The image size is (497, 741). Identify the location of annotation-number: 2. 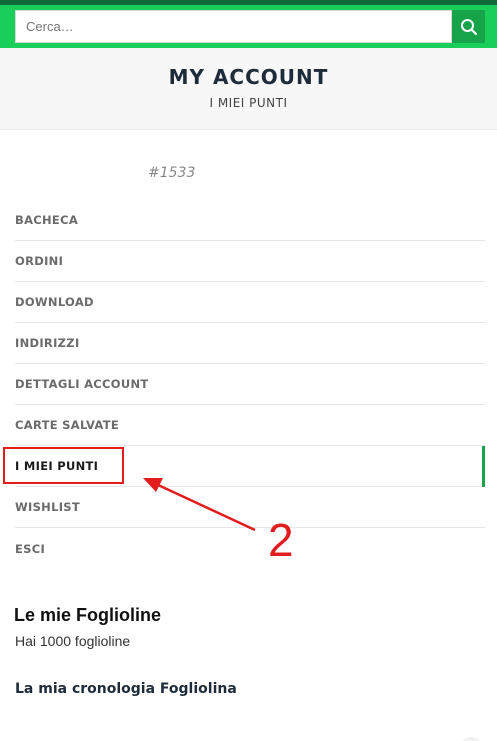
(281, 540).